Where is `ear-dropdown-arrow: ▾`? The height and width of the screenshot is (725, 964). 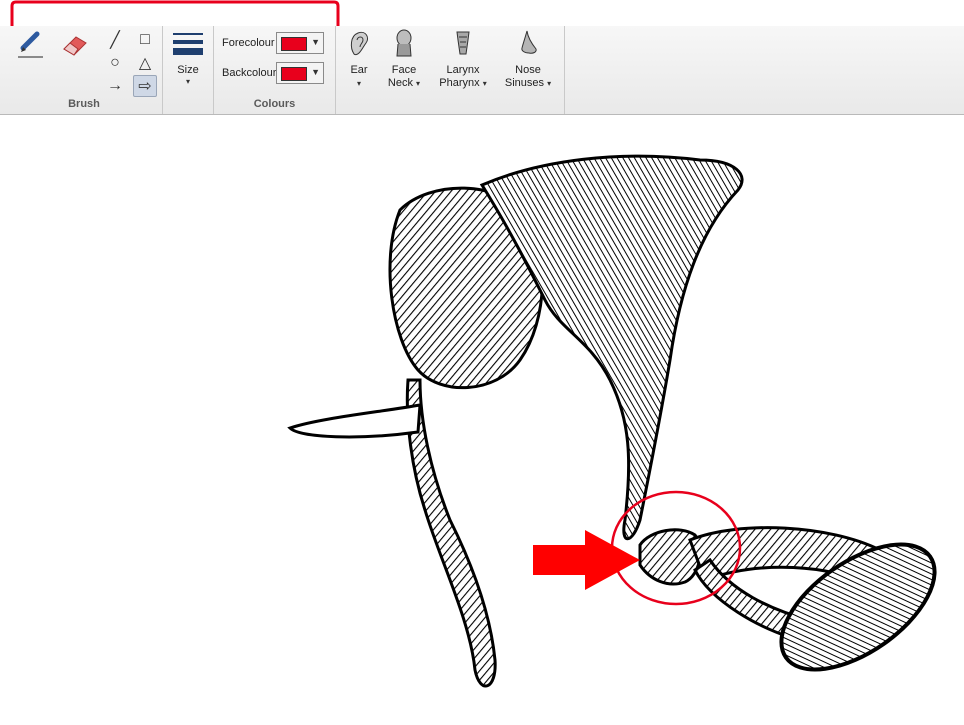
ear-dropdown-arrow: ▾ is located at coordinates (358, 83).